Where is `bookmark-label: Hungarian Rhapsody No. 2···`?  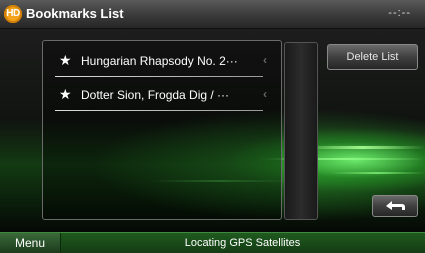
bookmark-label: Hungarian Rhapsody No. 2··· is located at coordinates (159, 61).